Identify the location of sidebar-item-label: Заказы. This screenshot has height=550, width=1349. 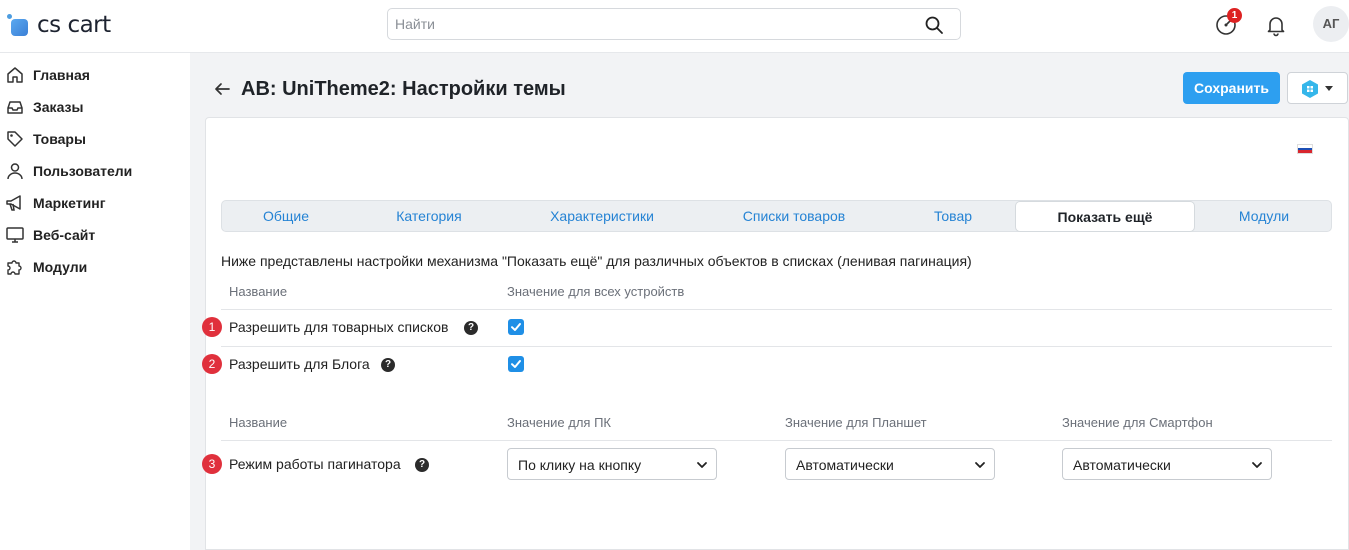
(58, 107).